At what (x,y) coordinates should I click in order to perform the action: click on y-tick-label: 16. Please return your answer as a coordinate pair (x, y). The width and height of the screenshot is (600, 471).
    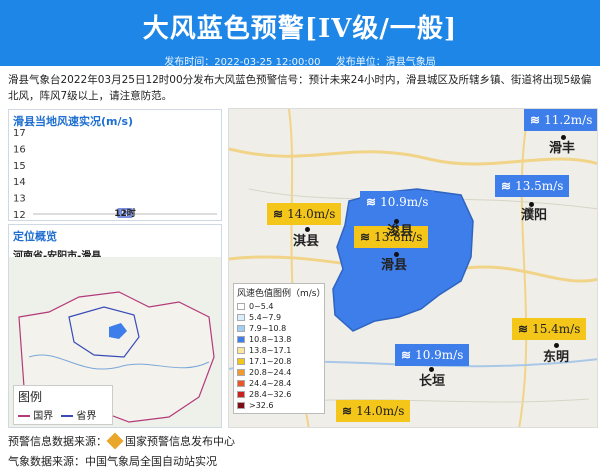
    Looking at the image, I should click on (19, 149).